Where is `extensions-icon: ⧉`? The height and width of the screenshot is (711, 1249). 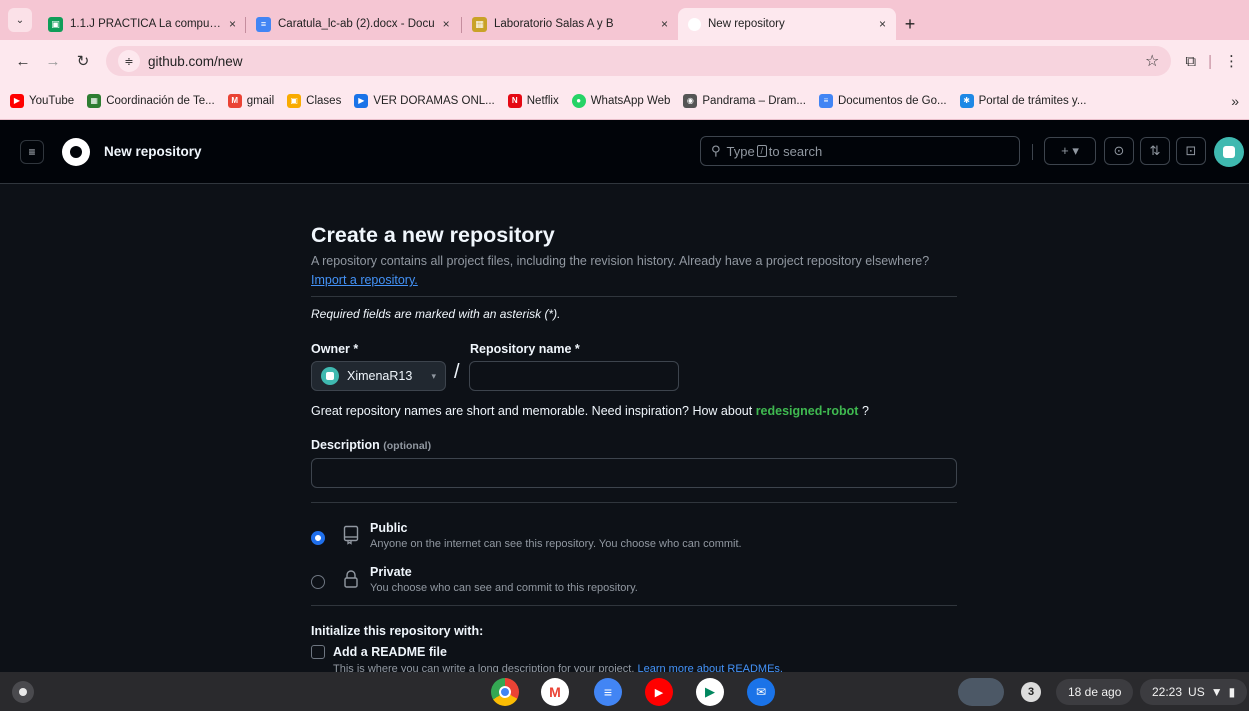 extensions-icon: ⧉ is located at coordinates (1190, 61).